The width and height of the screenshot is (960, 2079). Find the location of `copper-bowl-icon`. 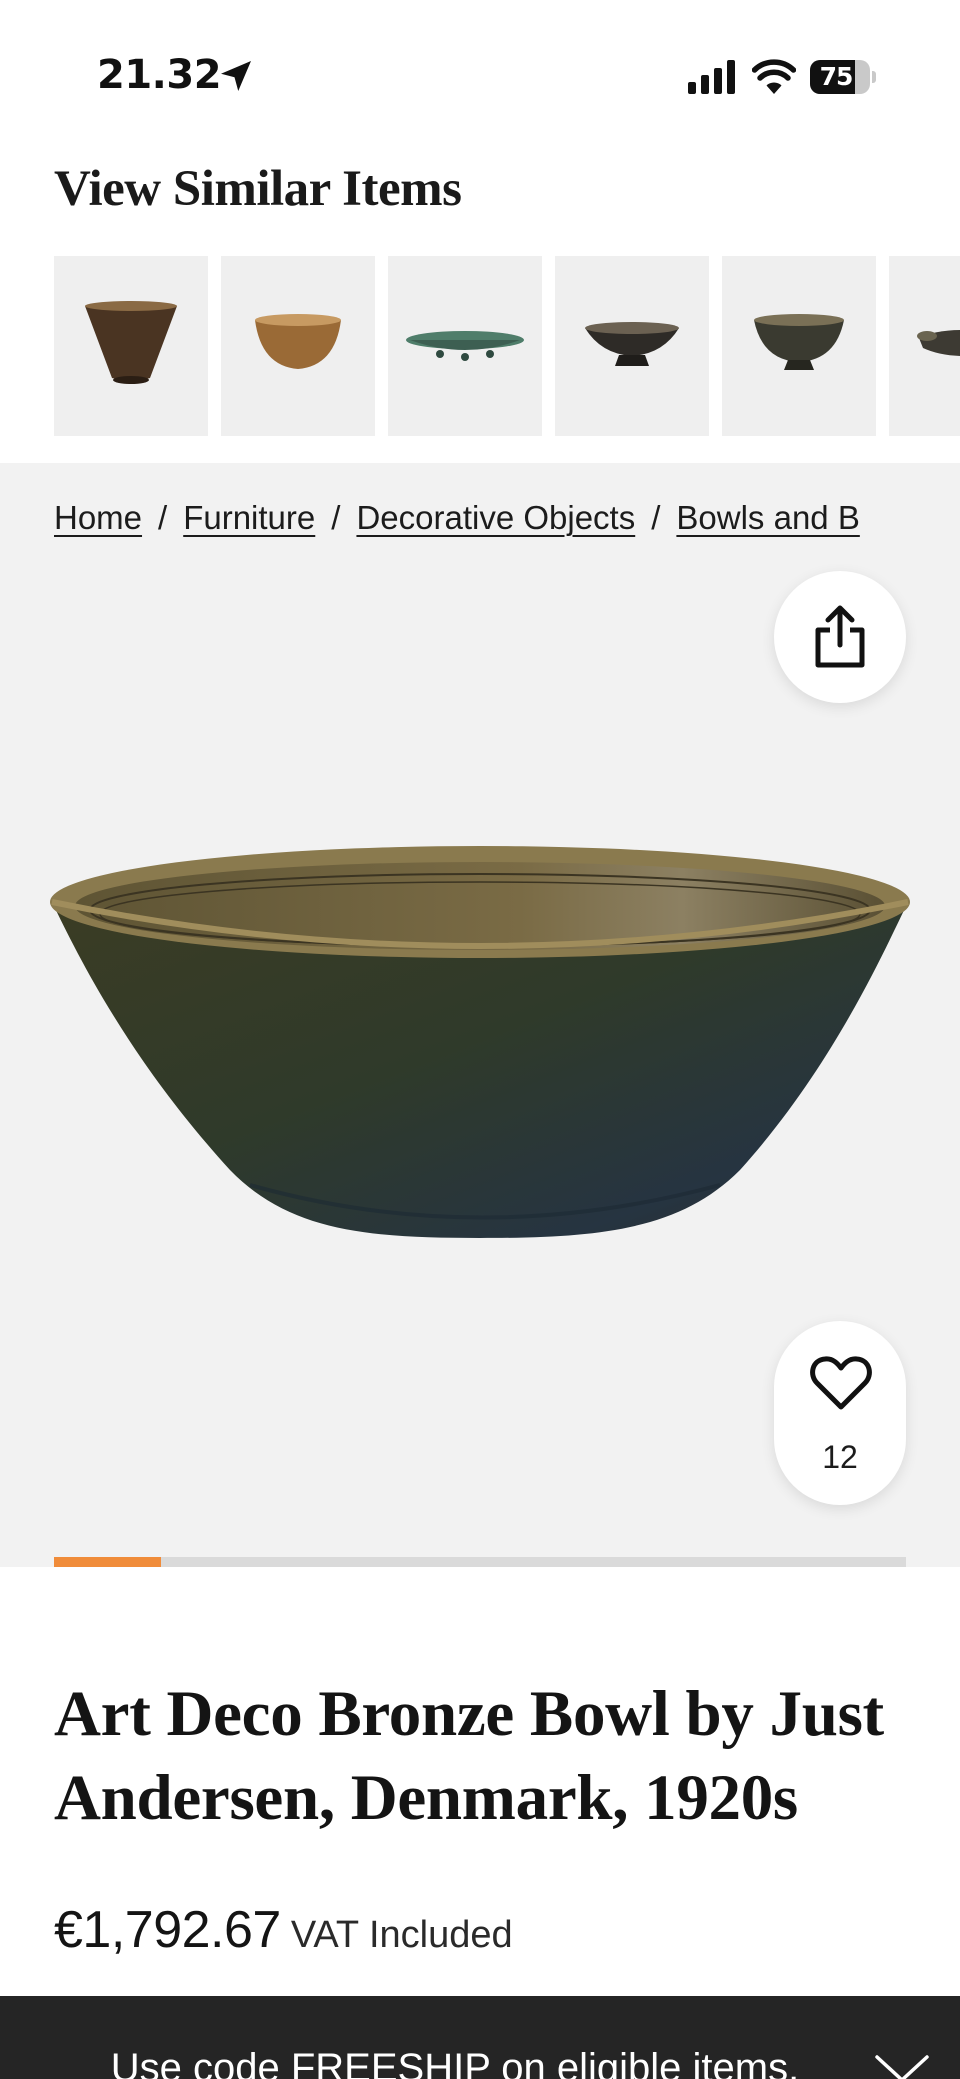

copper-bowl-icon is located at coordinates (298, 341).